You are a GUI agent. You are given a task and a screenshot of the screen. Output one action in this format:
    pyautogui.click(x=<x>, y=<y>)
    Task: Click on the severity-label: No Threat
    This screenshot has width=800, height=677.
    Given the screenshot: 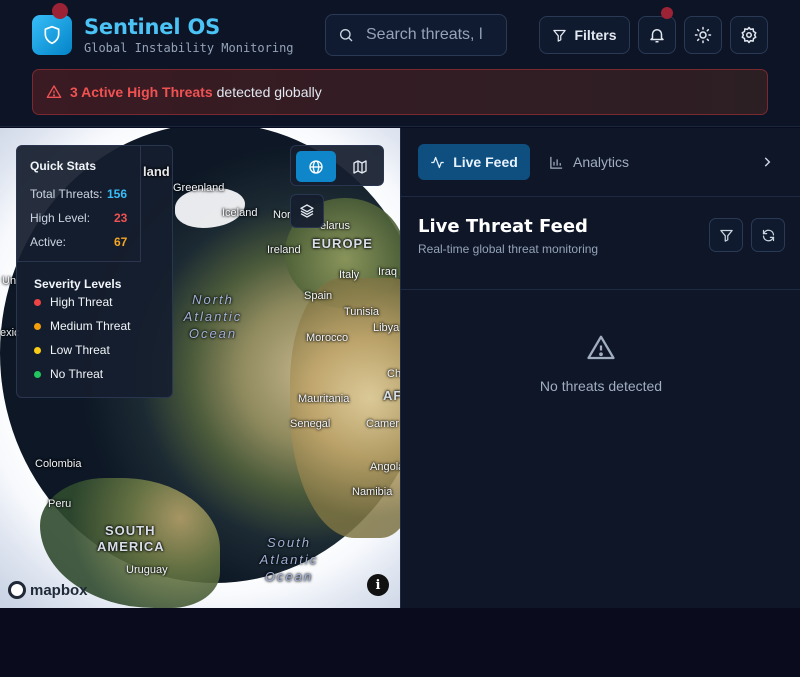 What is the action you would take?
    pyautogui.click(x=77, y=374)
    